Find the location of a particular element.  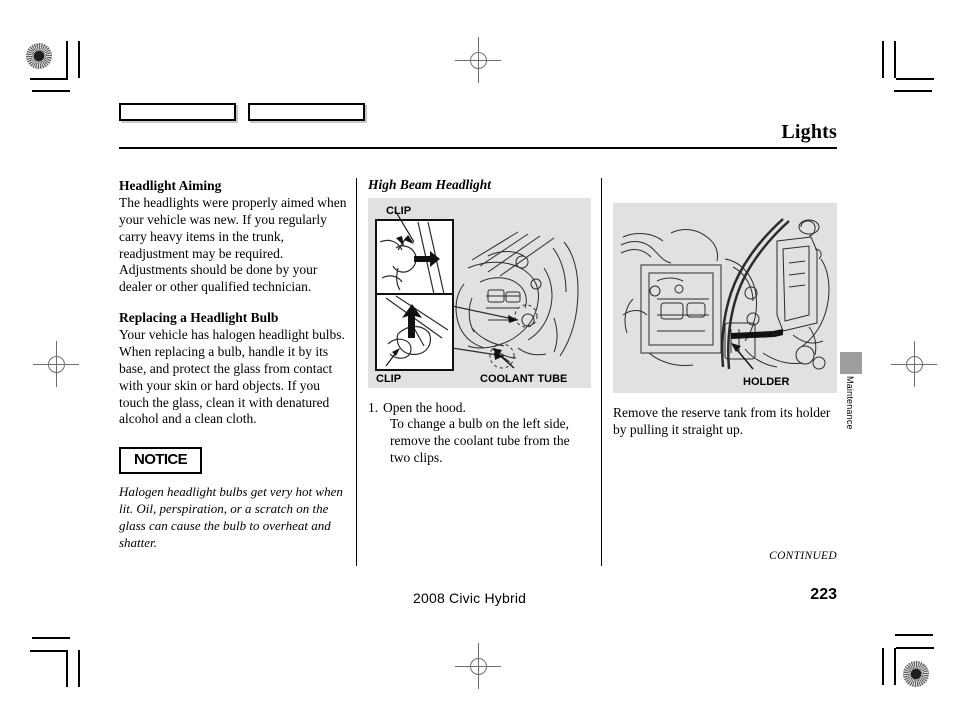

heading-replacing-bulb: Replacing a Headlight Bulb is located at coordinates (199, 318).